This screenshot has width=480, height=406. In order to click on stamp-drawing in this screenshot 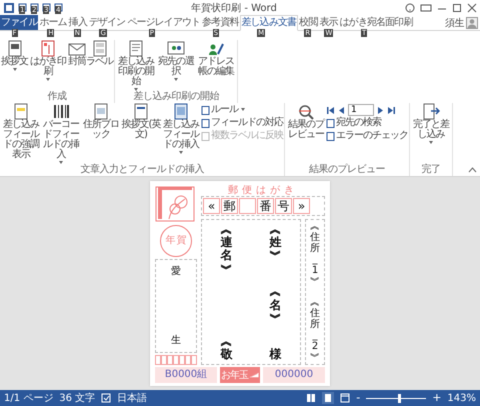, I will do `click(175, 204)`.